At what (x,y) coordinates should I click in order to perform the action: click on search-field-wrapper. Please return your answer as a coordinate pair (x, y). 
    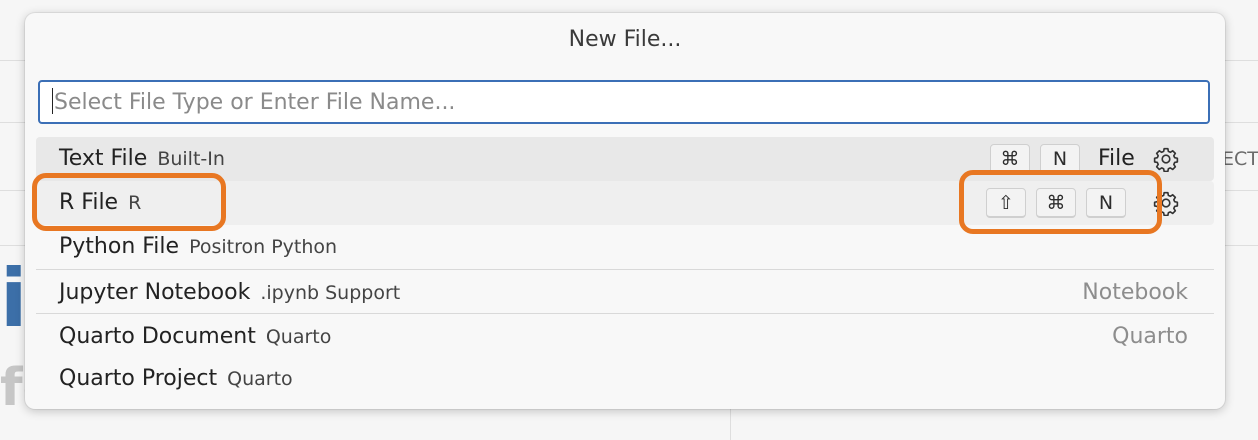
    Looking at the image, I should click on (624, 102).